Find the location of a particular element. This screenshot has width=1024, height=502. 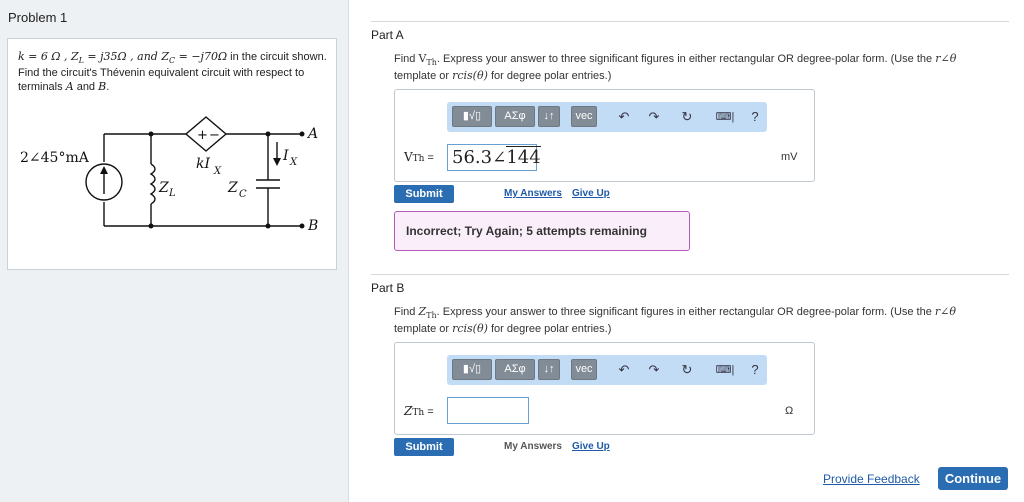

vth-var-sub: Th is located at coordinates (418, 159).